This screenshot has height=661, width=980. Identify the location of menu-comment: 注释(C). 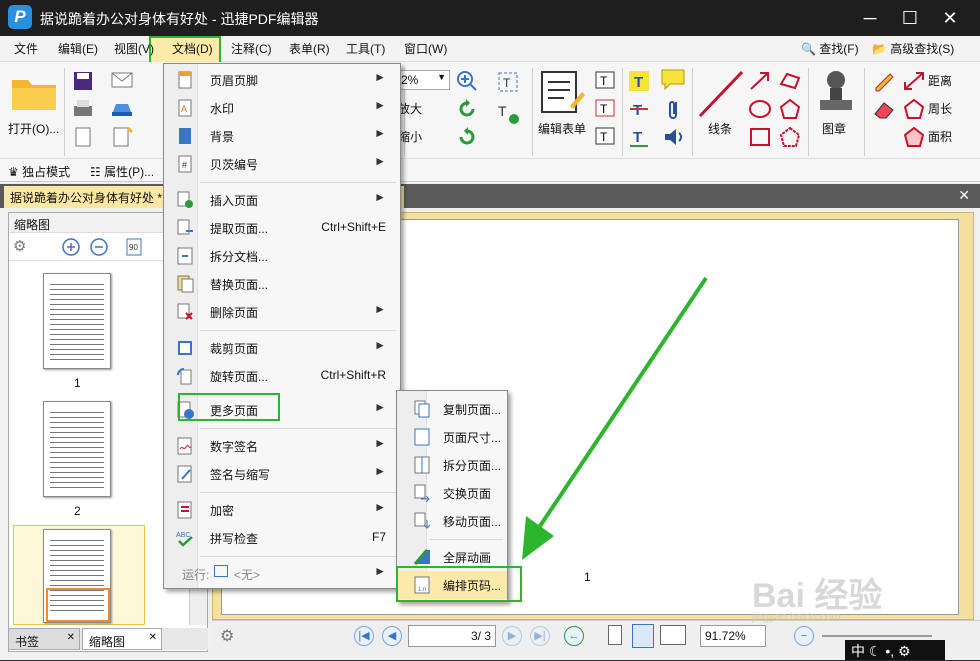
(251, 48).